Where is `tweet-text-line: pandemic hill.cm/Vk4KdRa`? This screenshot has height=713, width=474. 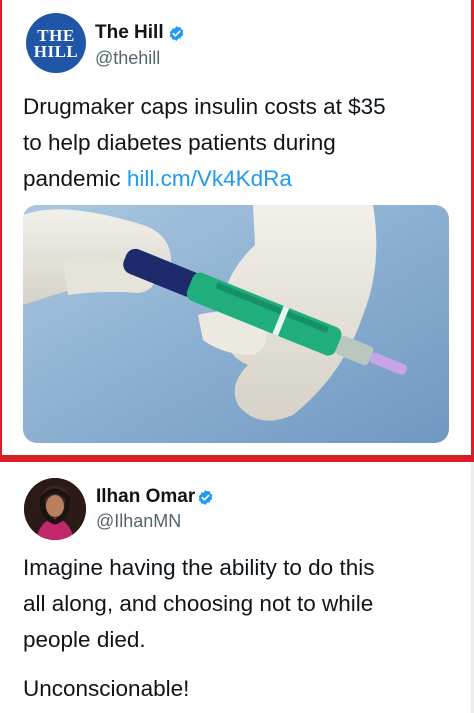
tweet-text-line: pandemic hill.cm/Vk4KdRa is located at coordinates (204, 179).